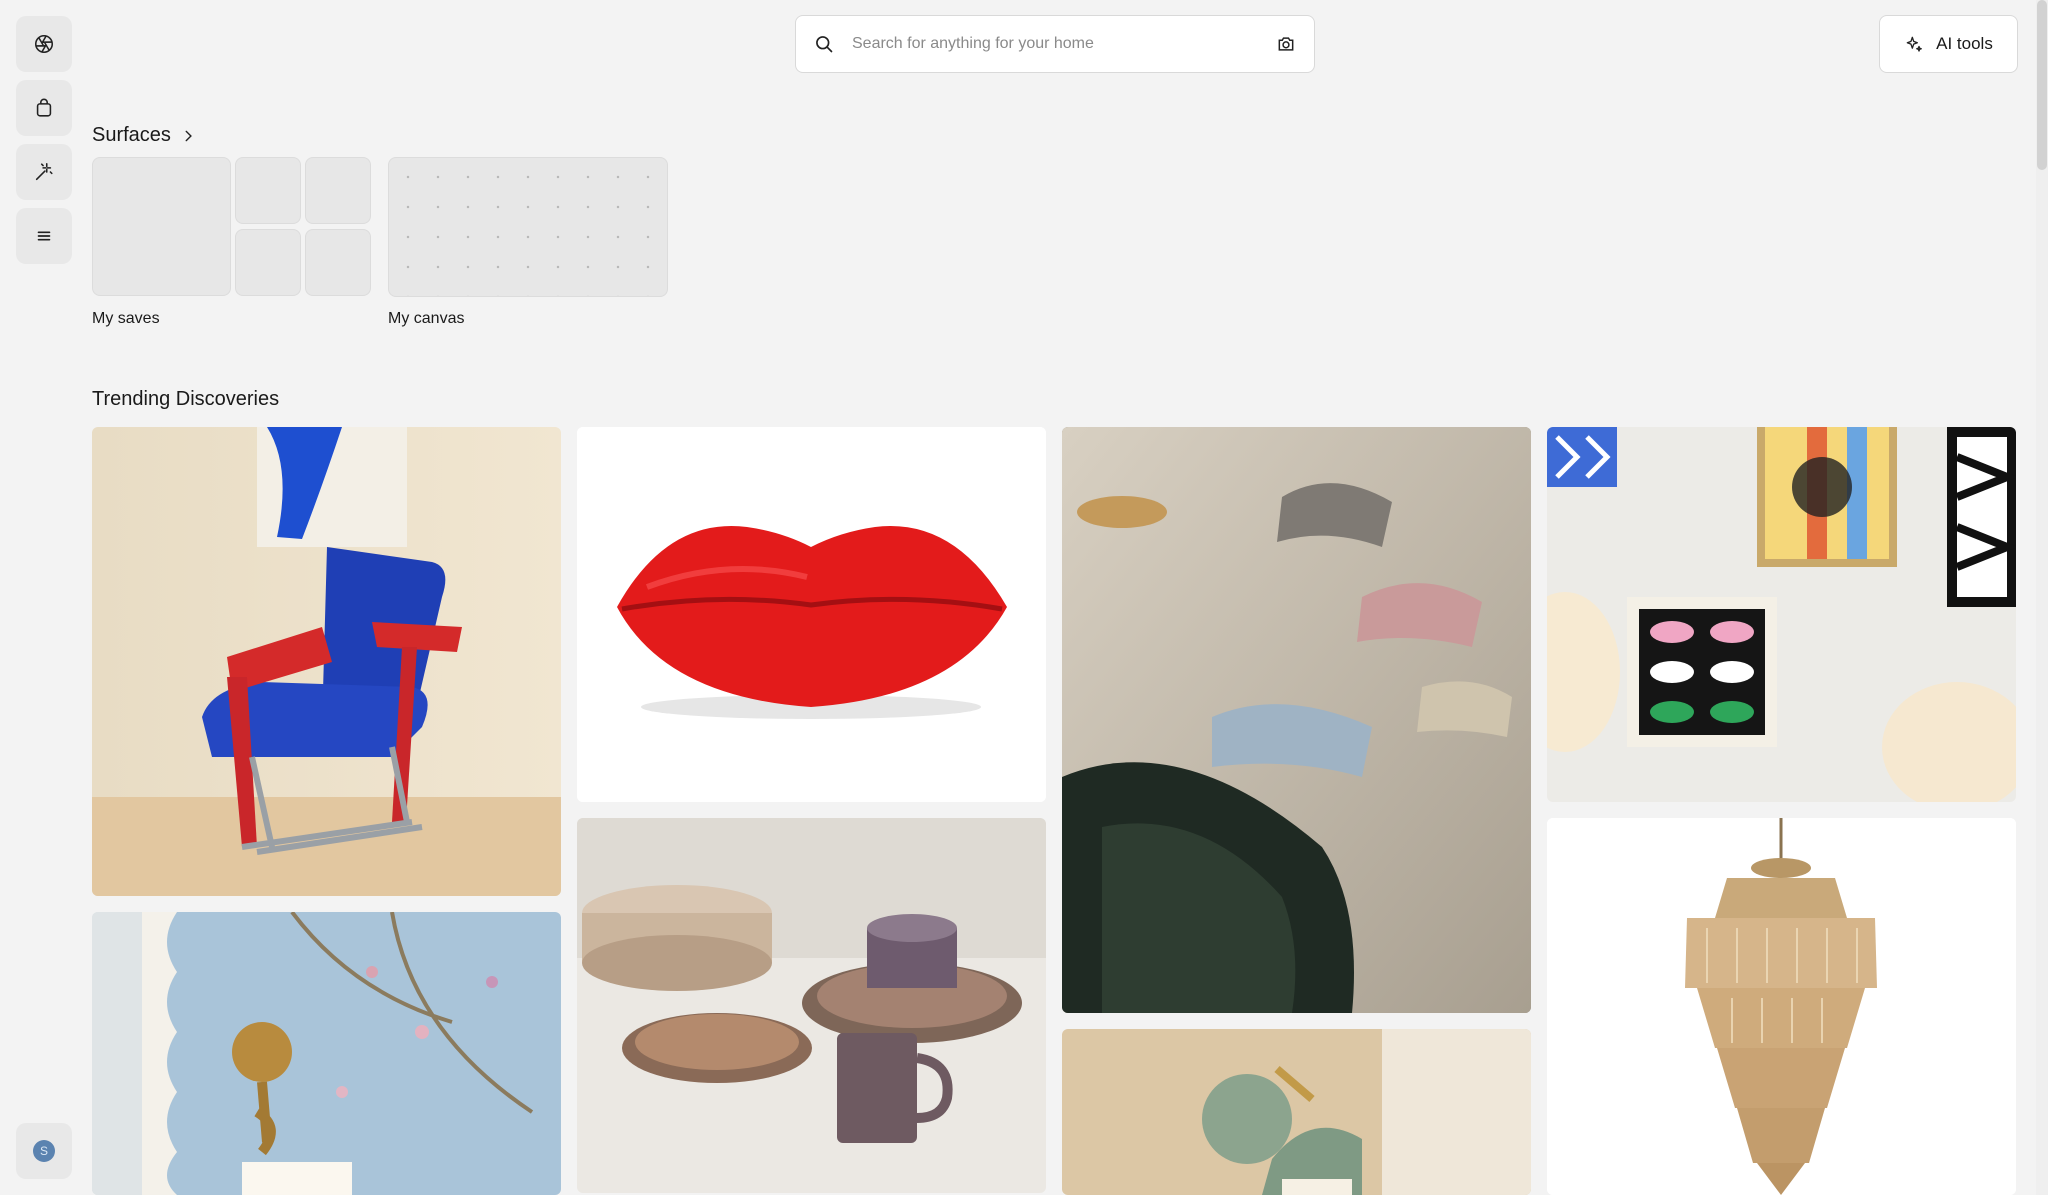 Image resolution: width=2048 pixels, height=1195 pixels. I want to click on trending-title: Trending Discoveries, so click(186, 399).